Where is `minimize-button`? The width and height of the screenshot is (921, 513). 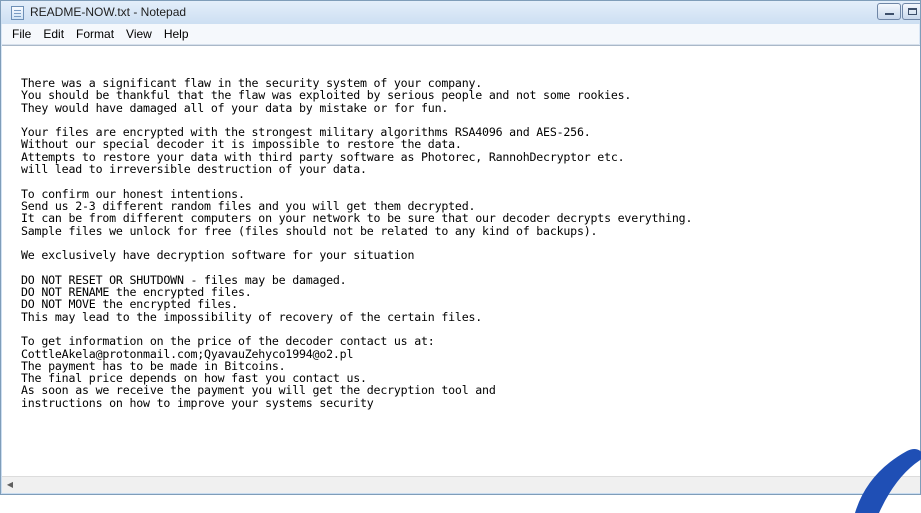
minimize-button is located at coordinates (889, 11).